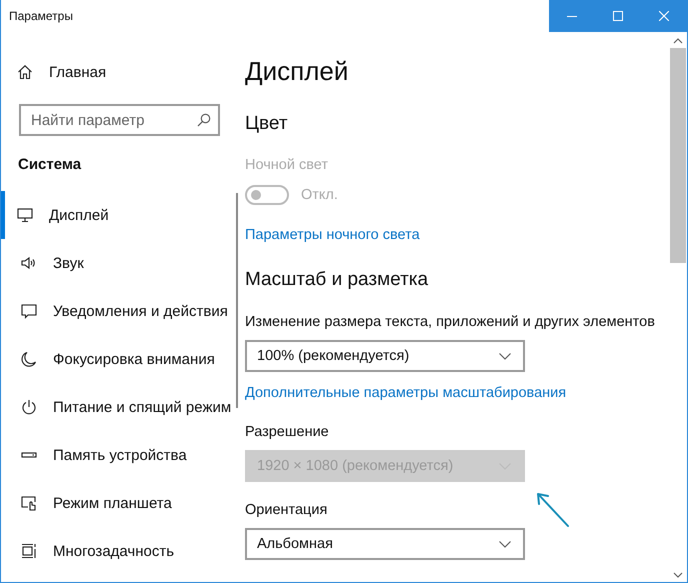 Image resolution: width=688 pixels, height=583 pixels. I want to click on sidebar-item: Режим планшета, so click(116, 503).